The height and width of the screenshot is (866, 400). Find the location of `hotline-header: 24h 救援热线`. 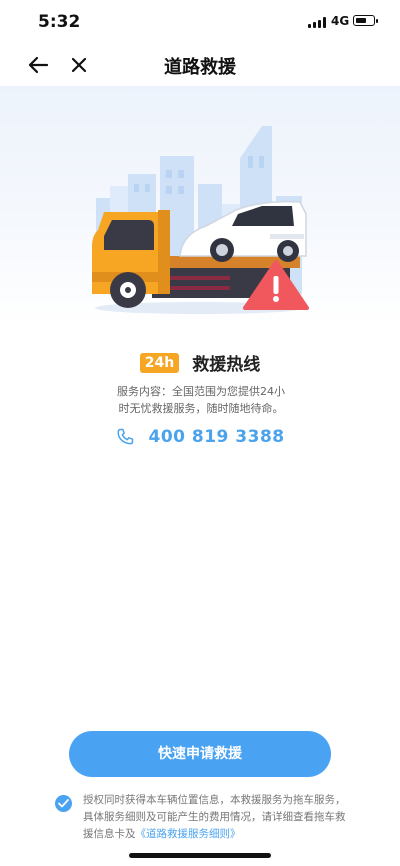

hotline-header: 24h 救援热线 is located at coordinates (200, 362).